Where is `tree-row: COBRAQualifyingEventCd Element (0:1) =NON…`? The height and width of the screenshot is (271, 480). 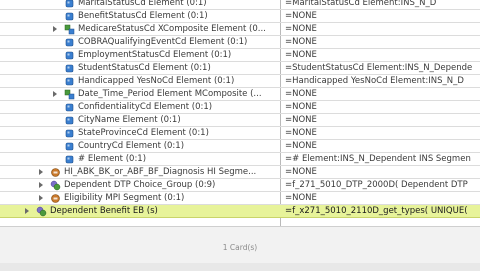
tree-row: COBRAQualifyingEventCd Element (0:1) =NON… is located at coordinates (240, 42).